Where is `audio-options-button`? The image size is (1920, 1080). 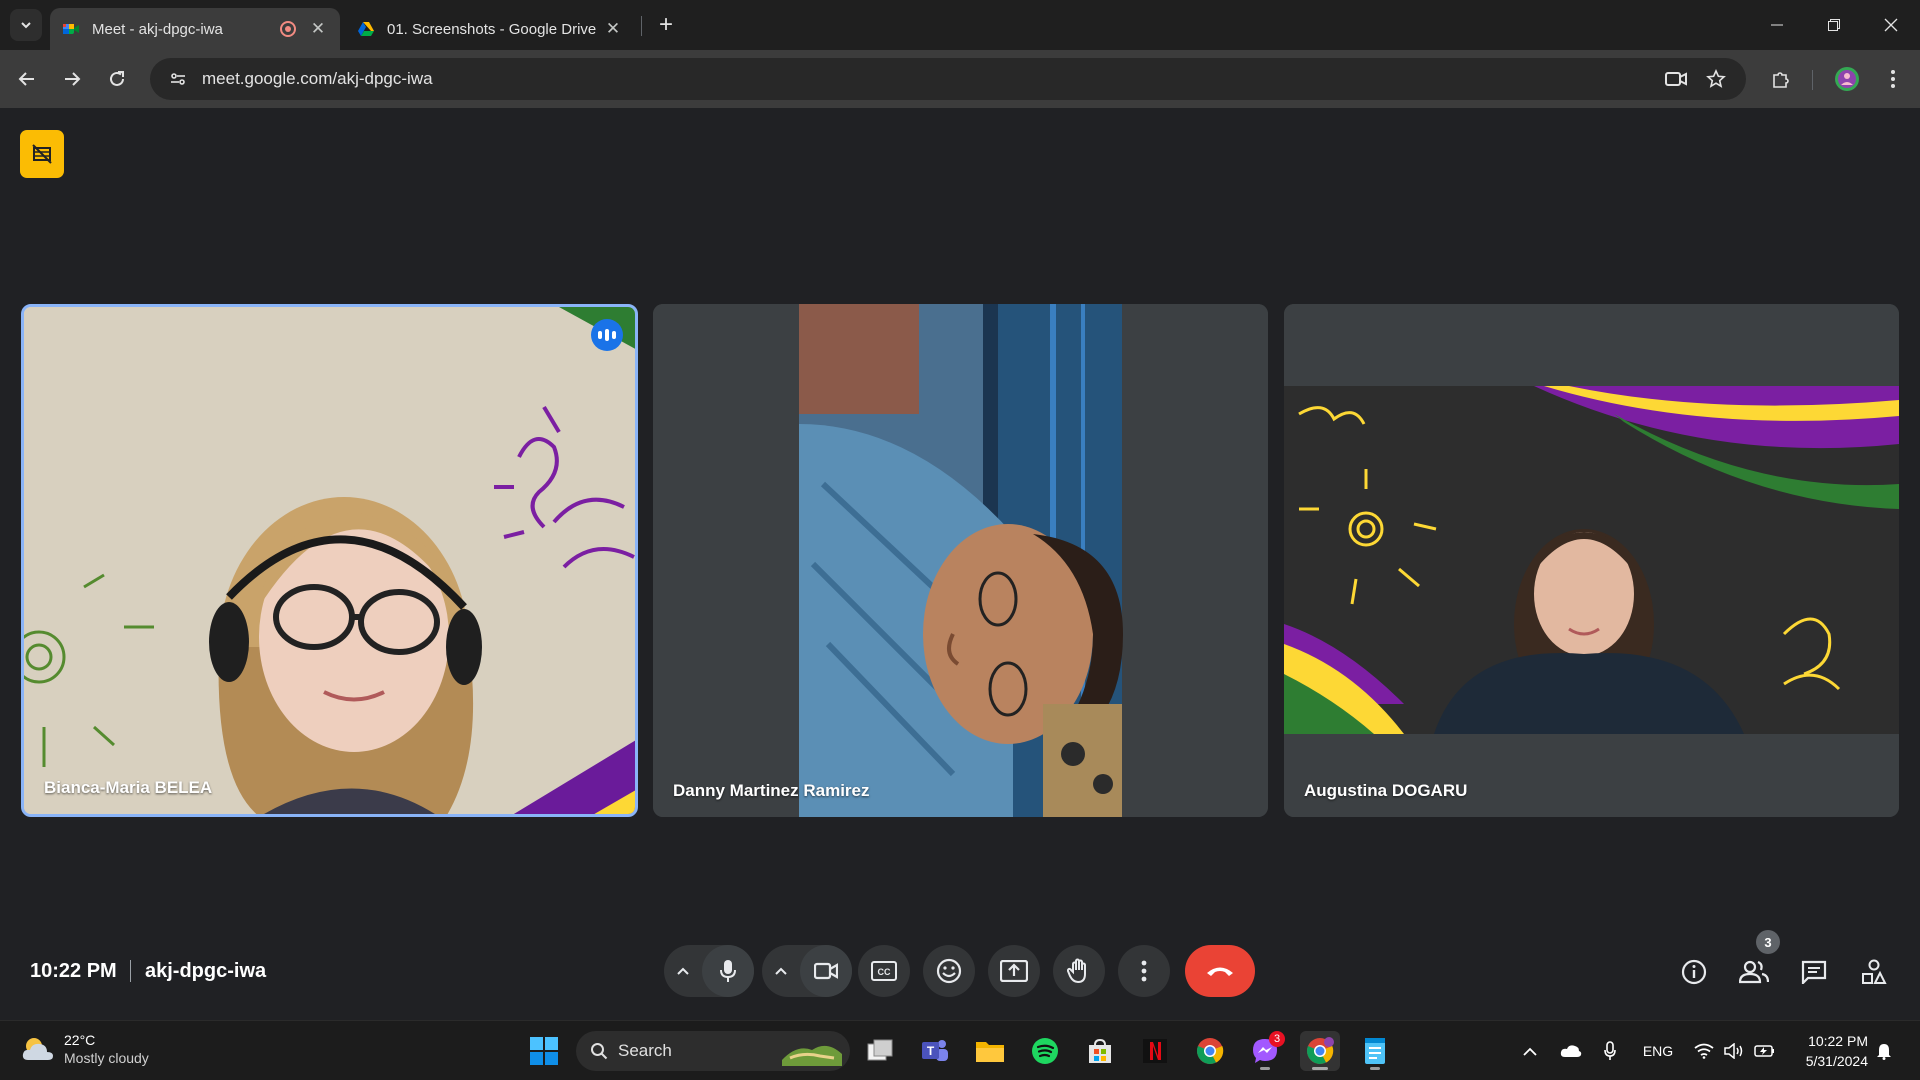 audio-options-button is located at coordinates (683, 971).